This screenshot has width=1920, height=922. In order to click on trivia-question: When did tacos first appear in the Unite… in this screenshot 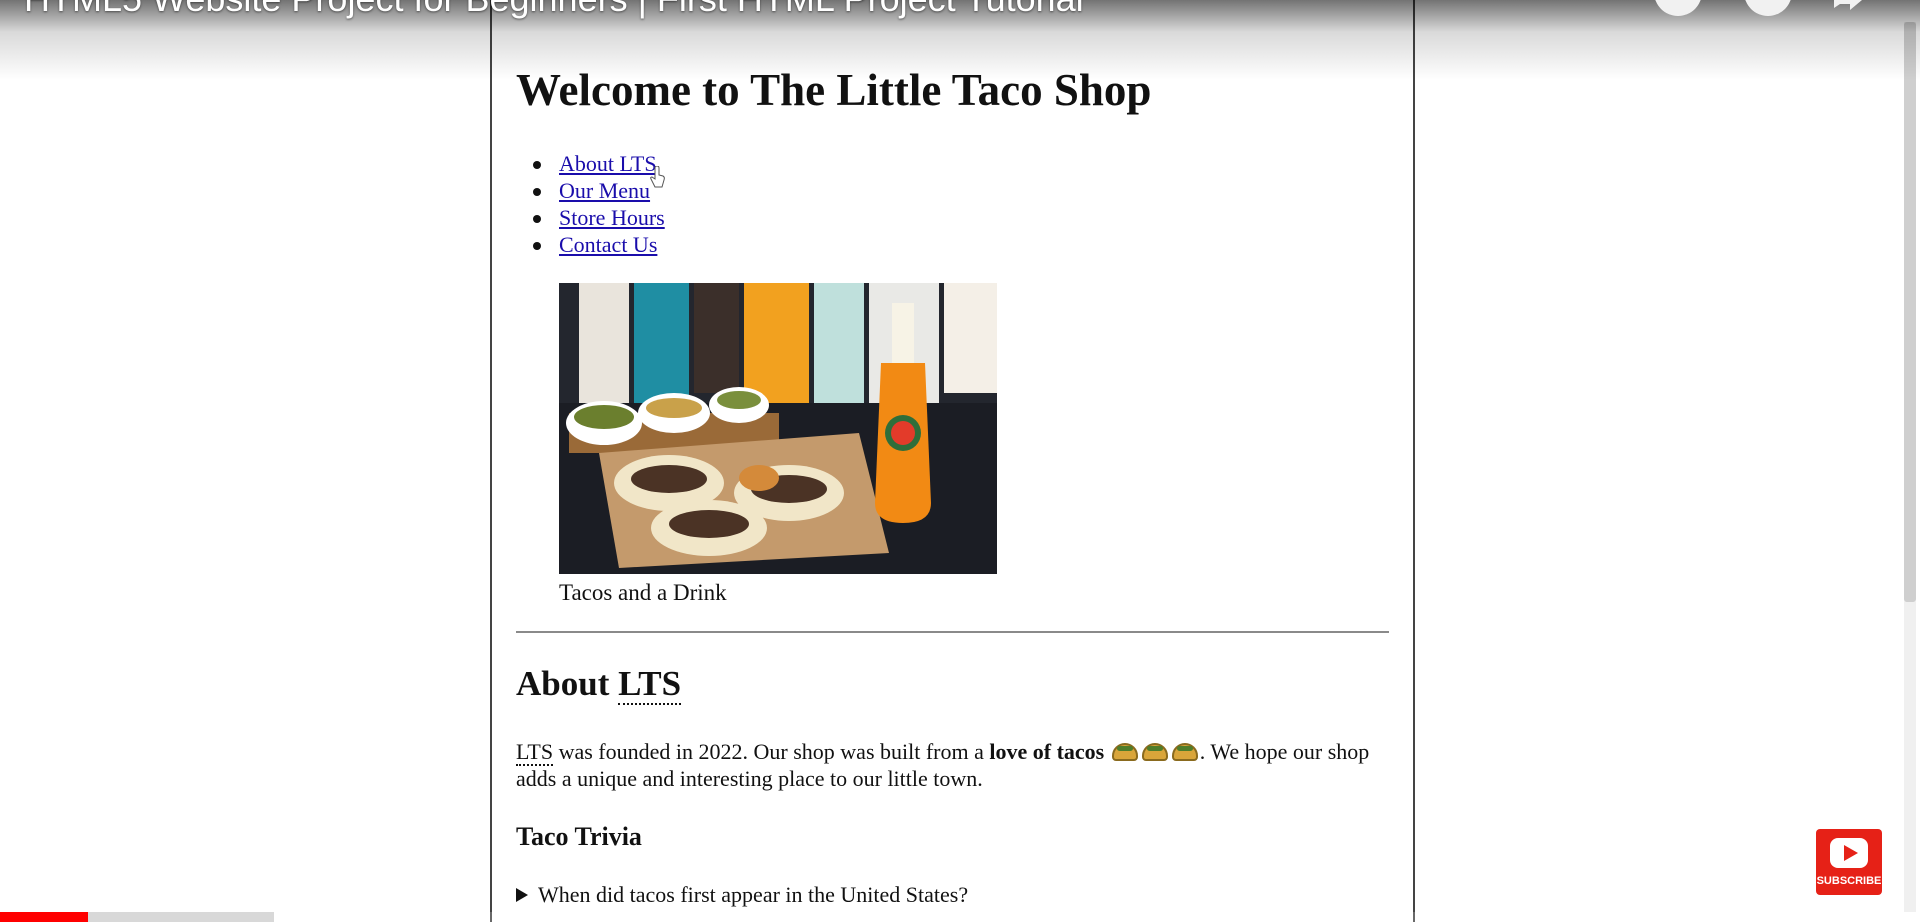, I will do `click(753, 894)`.